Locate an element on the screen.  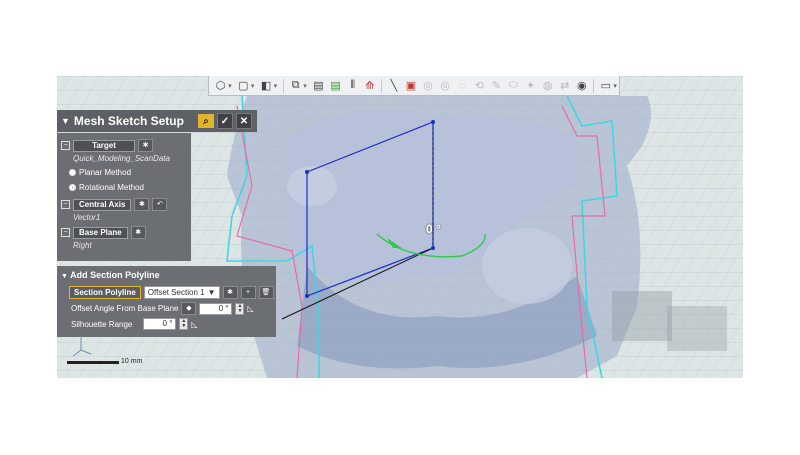
sphere-icon: ◍ is located at coordinates (547, 86).